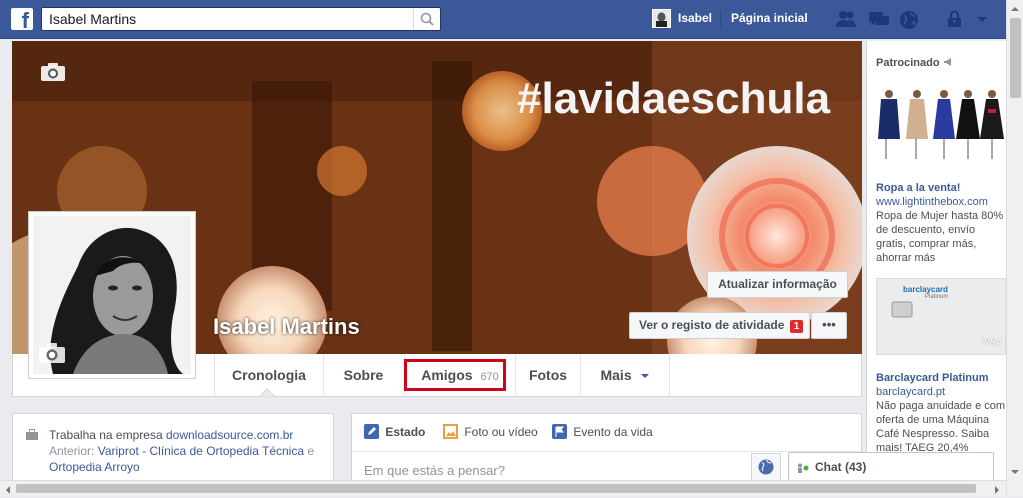 The height and width of the screenshot is (498, 1023). Describe the element at coordinates (720, 19) in the screenshot. I see `top-divider` at that location.